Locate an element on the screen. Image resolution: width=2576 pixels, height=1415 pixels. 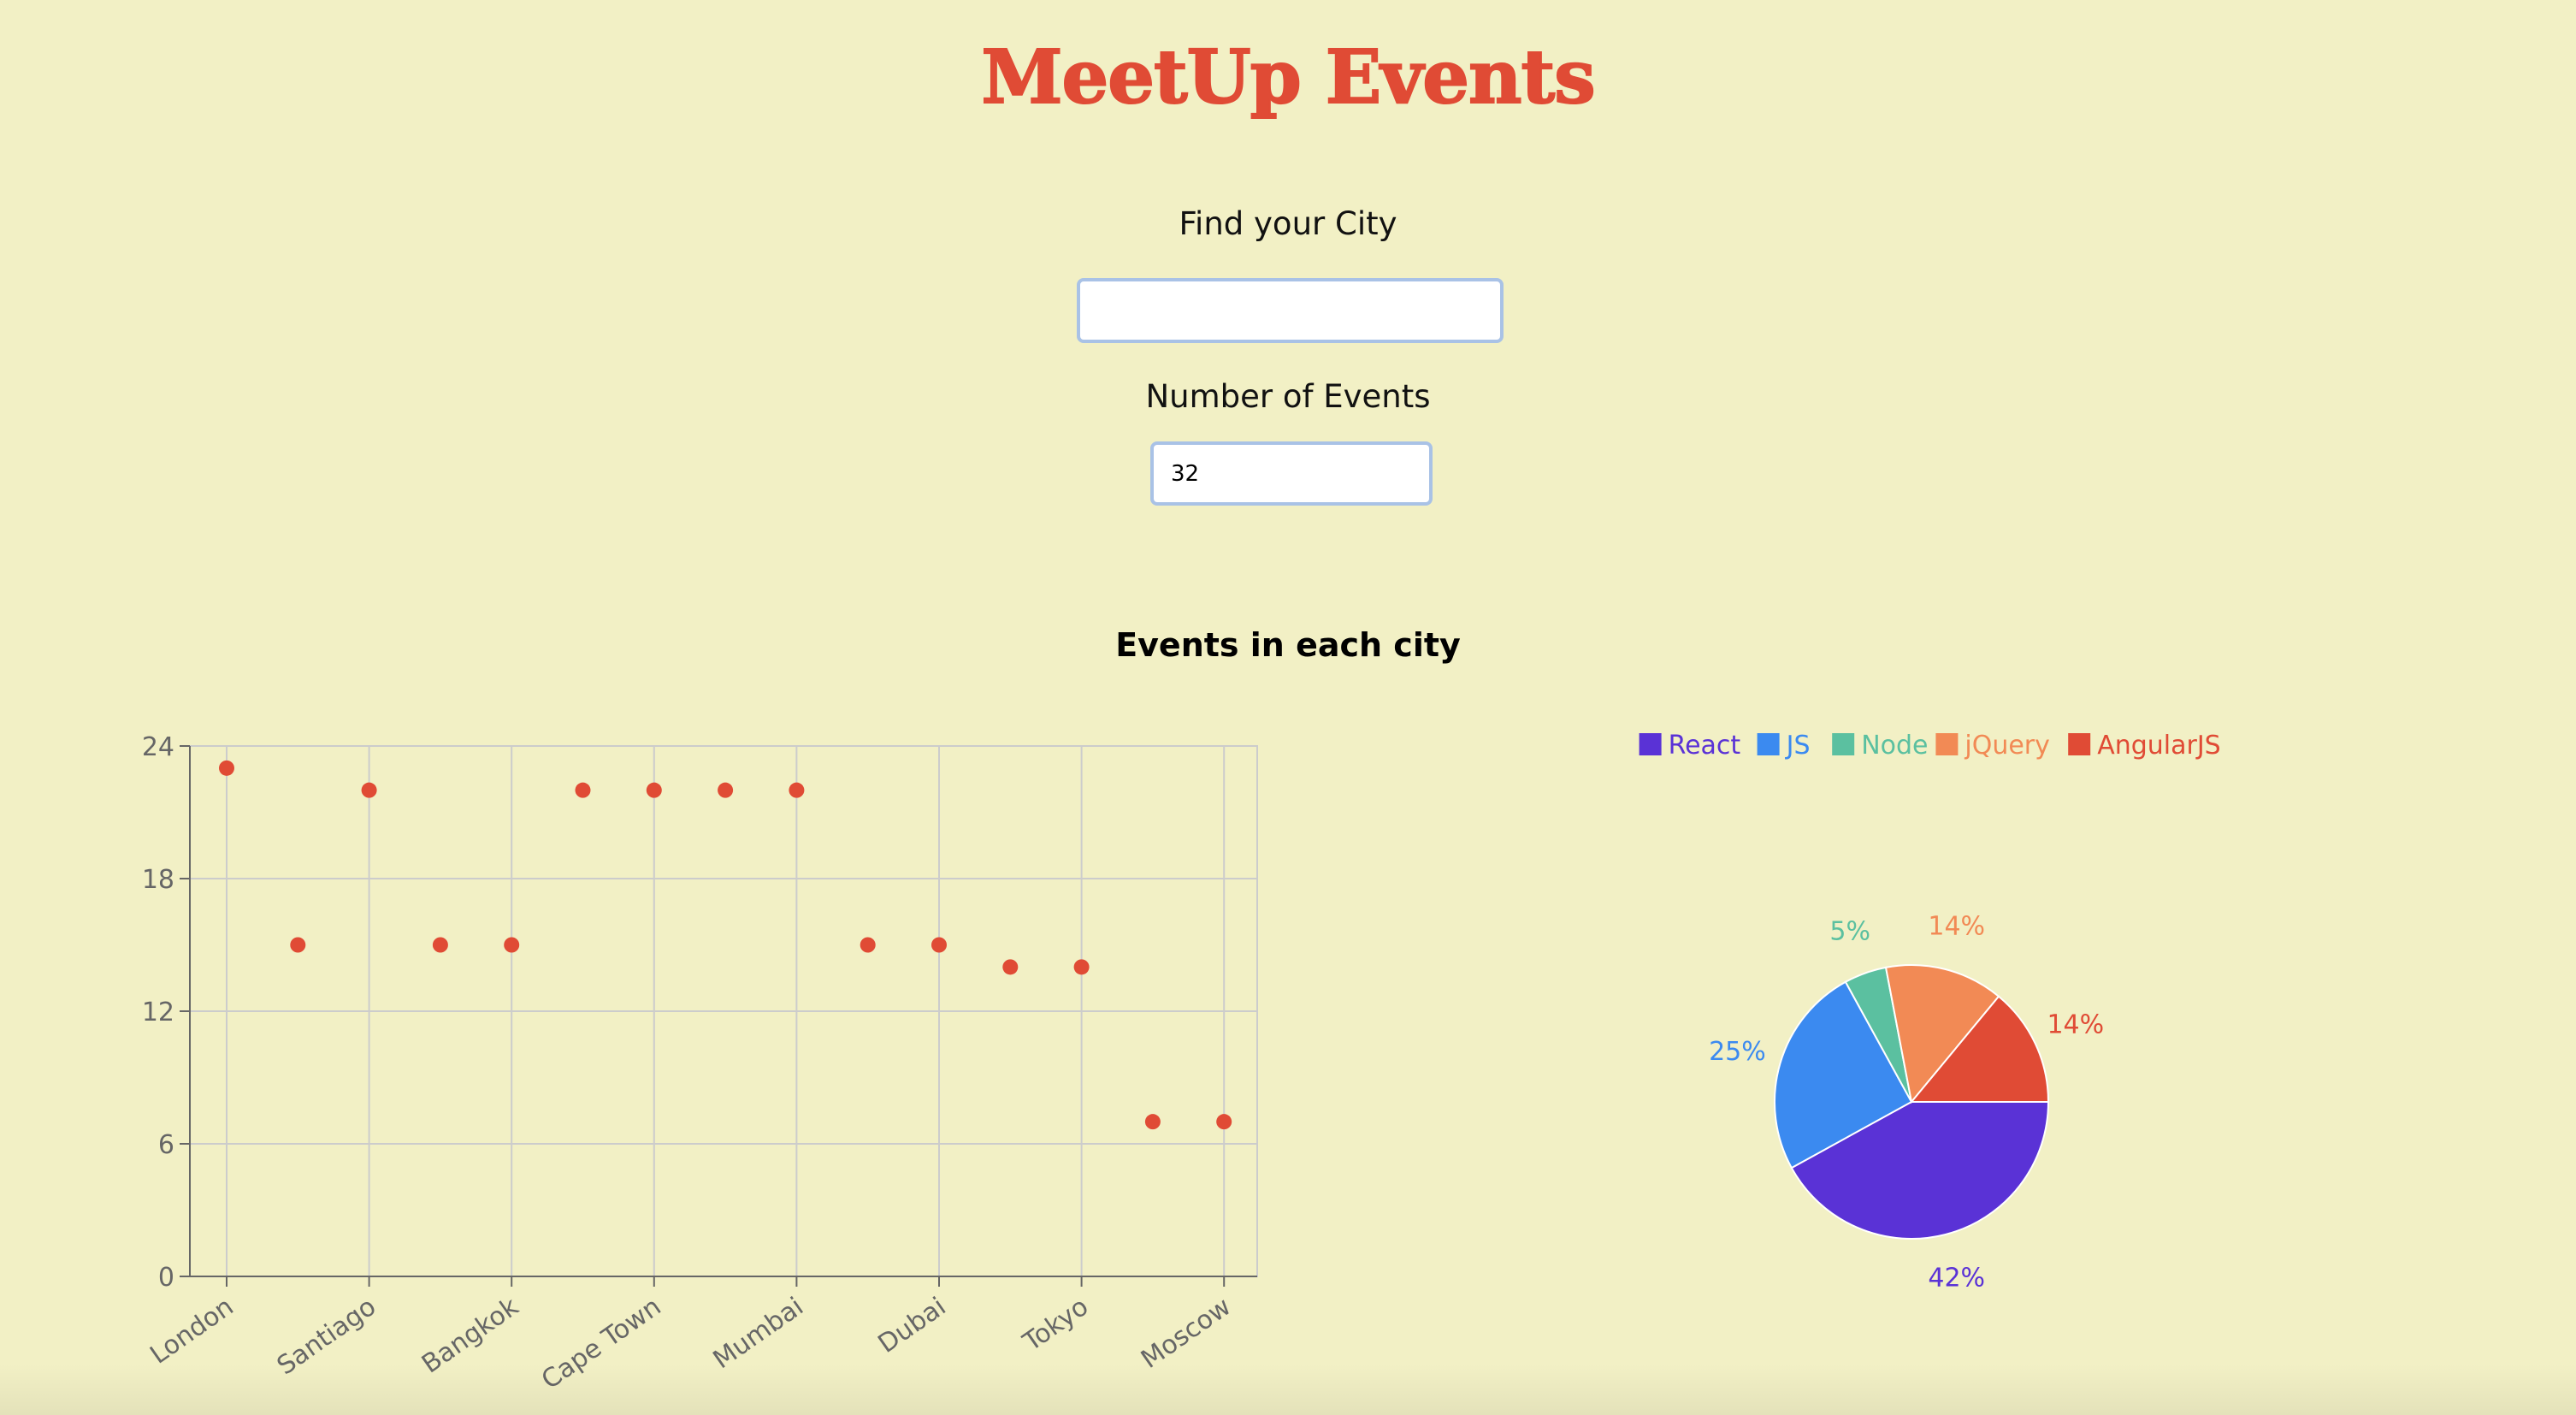
y-tick-label: 6 is located at coordinates (166, 1145).